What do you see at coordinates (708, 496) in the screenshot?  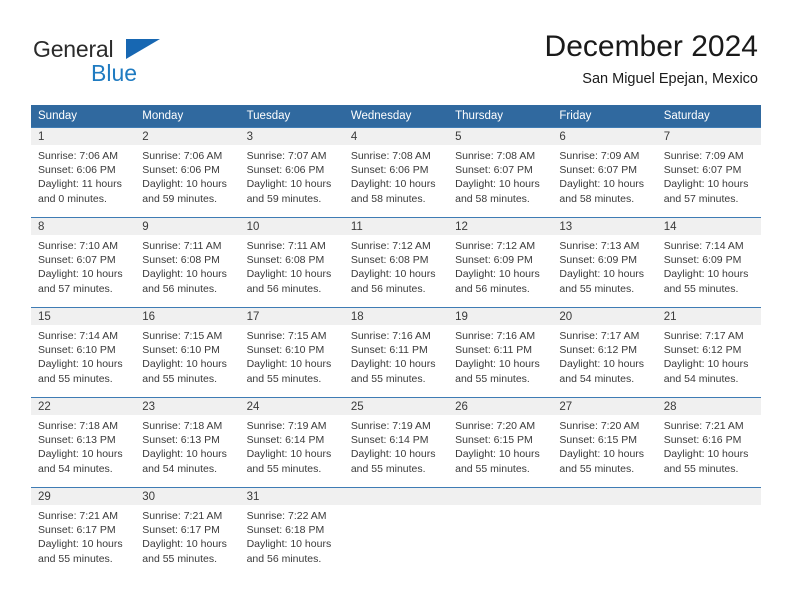 I see `day-number` at bounding box center [708, 496].